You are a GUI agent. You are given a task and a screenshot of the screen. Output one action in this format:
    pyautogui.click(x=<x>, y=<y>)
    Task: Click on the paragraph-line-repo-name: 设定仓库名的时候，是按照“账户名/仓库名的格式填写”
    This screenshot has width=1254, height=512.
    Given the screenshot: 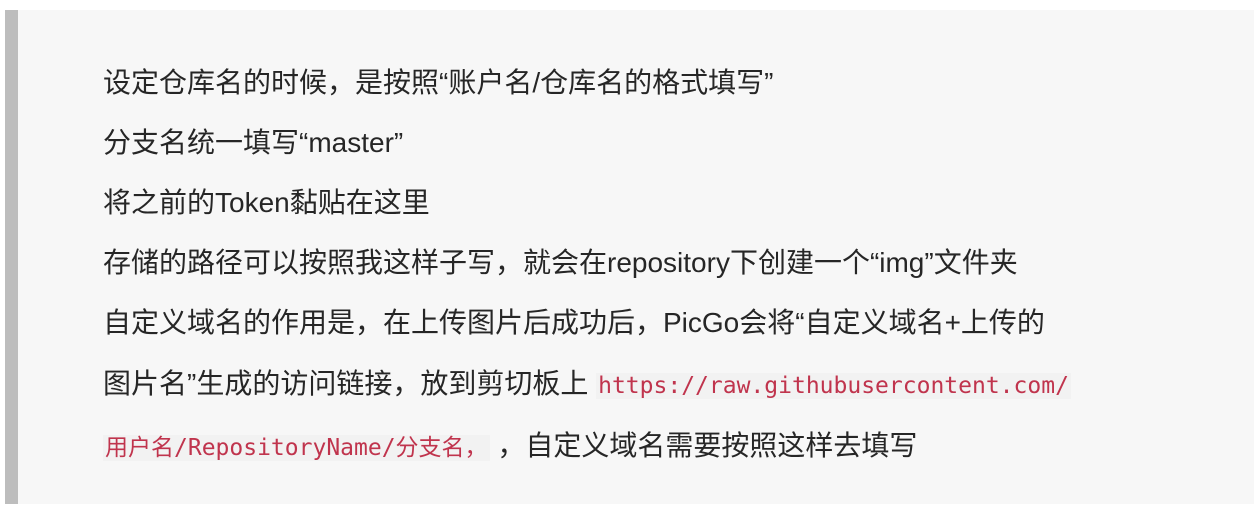 What is the action you would take?
    pyautogui.click(x=438, y=82)
    